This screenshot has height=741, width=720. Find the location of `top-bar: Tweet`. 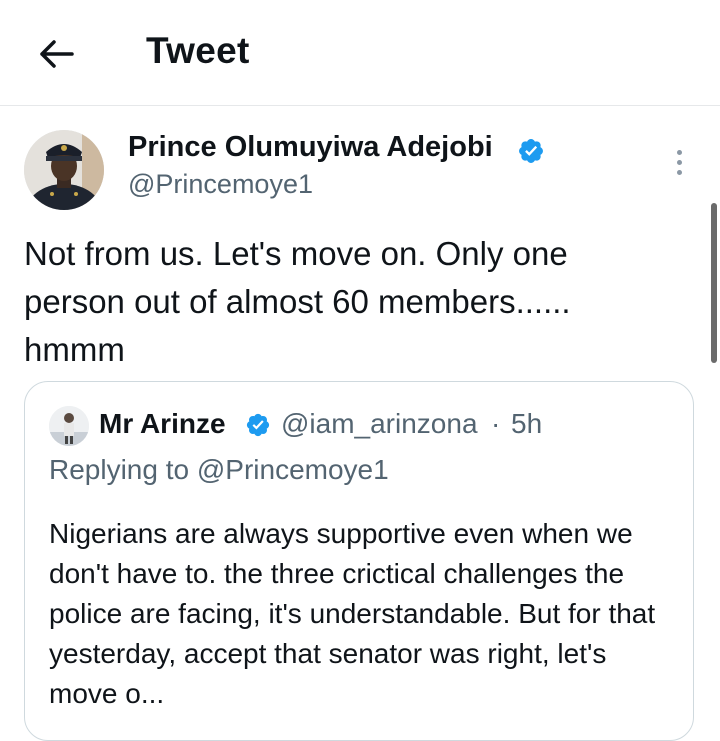

top-bar: Tweet is located at coordinates (360, 53).